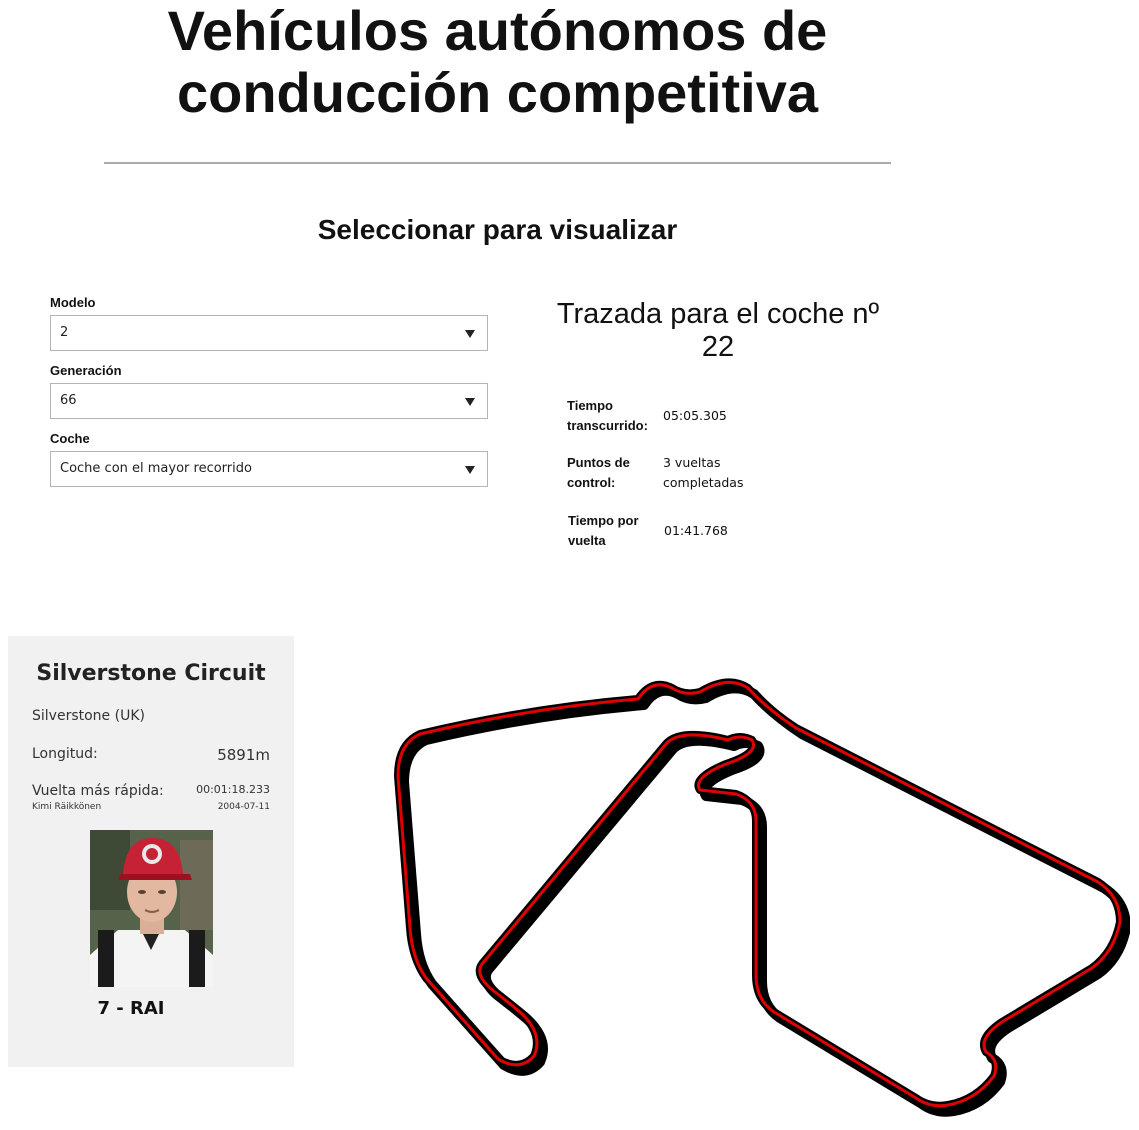 Image resolution: width=1139 pixels, height=1130 pixels. What do you see at coordinates (156, 468) in the screenshot?
I see `car-select-value: Coche con el mayor recorrido` at bounding box center [156, 468].